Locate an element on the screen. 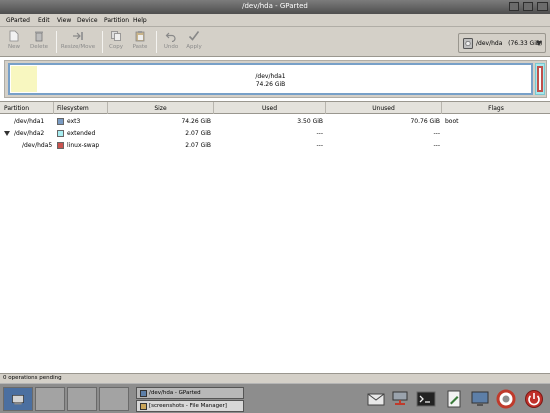 This screenshot has width=550, height=413. trash-icon is located at coordinates (39, 36).